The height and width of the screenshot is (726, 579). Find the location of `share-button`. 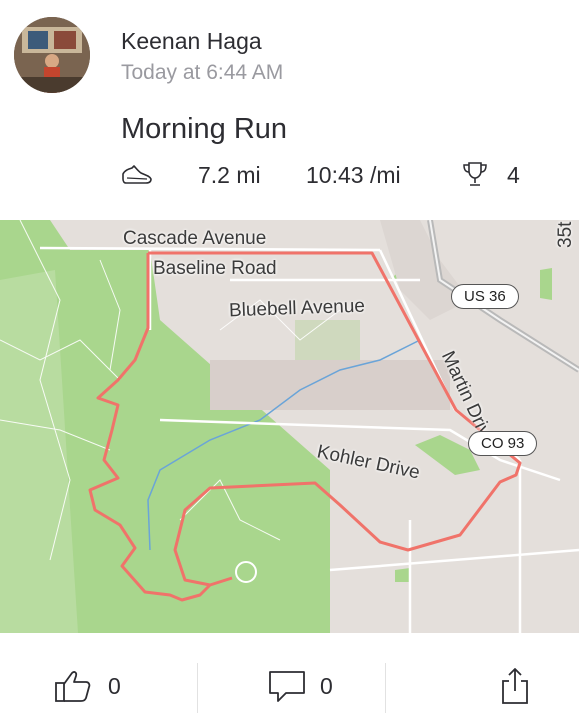

share-button is located at coordinates (515, 686).